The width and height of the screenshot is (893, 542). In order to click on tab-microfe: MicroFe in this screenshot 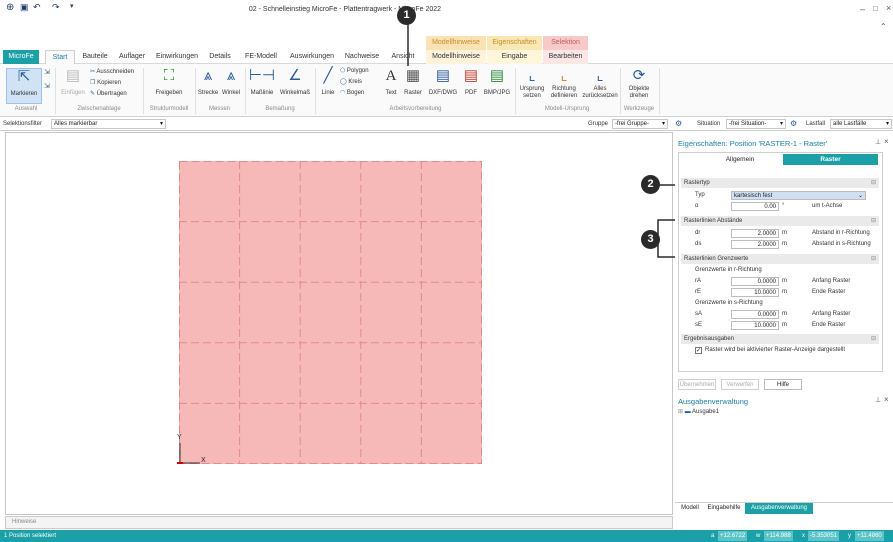, I will do `click(21, 57)`.